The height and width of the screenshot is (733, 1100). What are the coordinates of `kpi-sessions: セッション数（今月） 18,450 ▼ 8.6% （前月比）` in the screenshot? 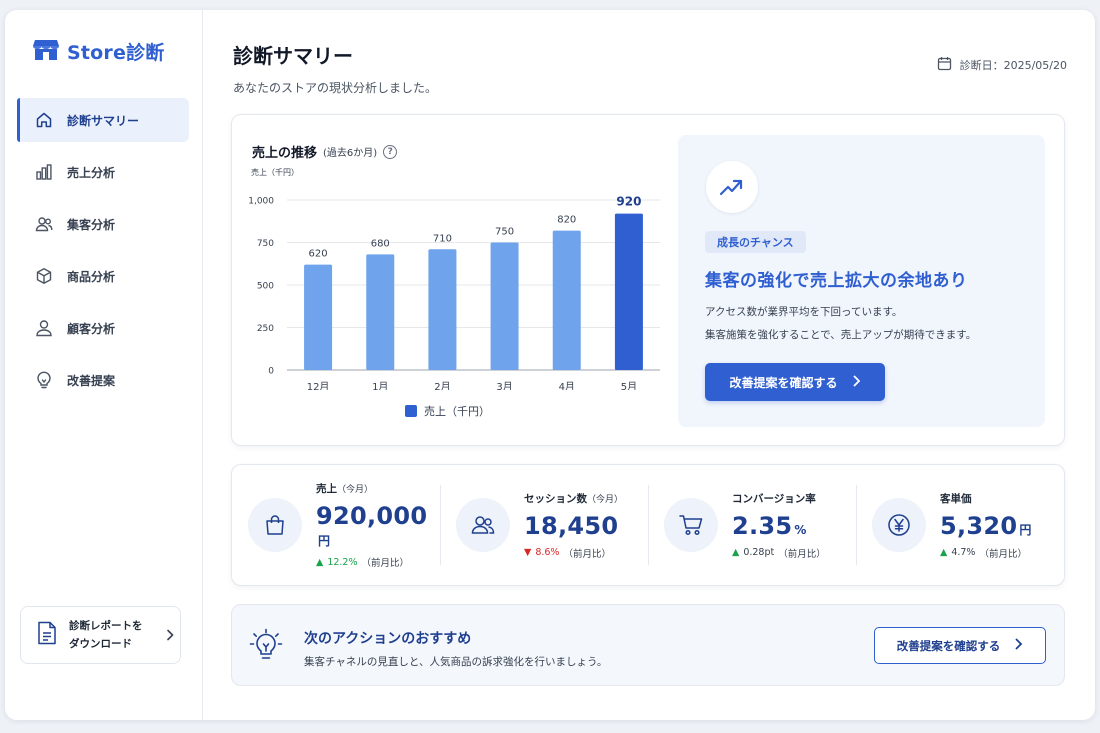 It's located at (544, 525).